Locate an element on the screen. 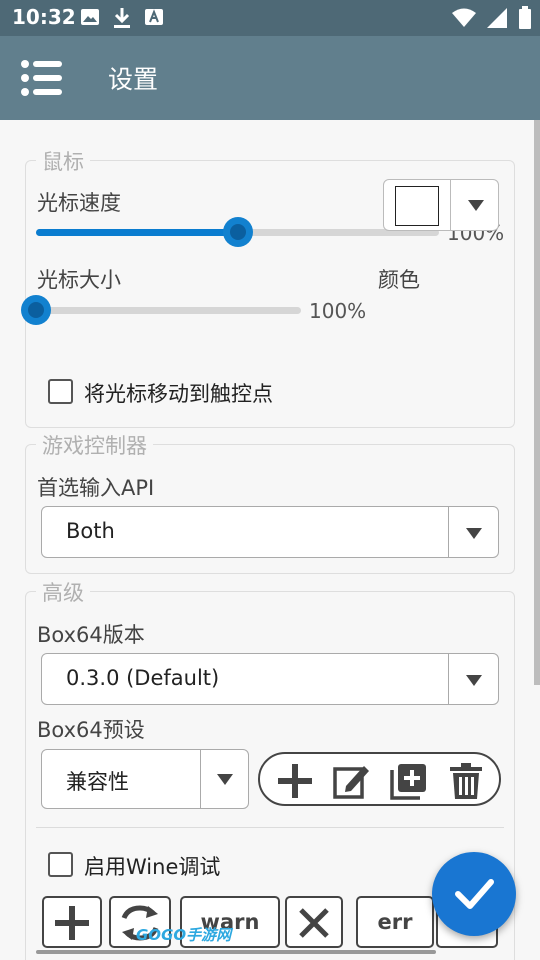 The image size is (540, 960). err-label: err is located at coordinates (395, 922).